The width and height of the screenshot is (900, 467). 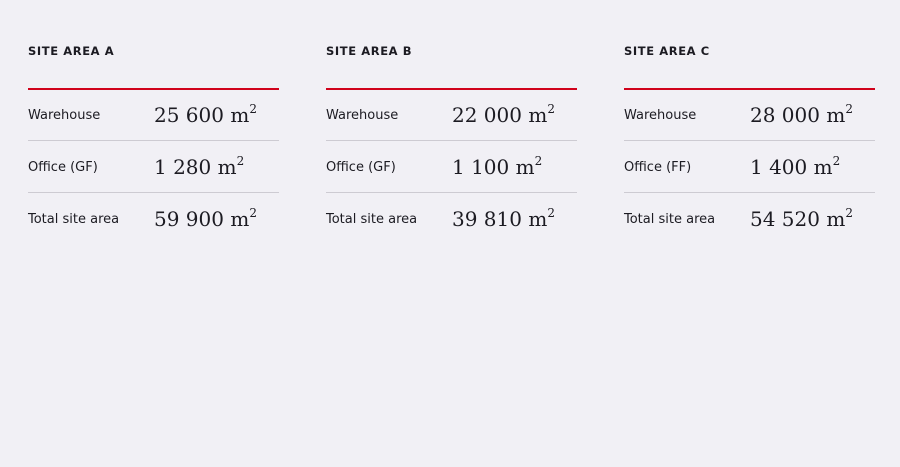 I want to click on row-value: 25 600 m2, so click(x=205, y=114).